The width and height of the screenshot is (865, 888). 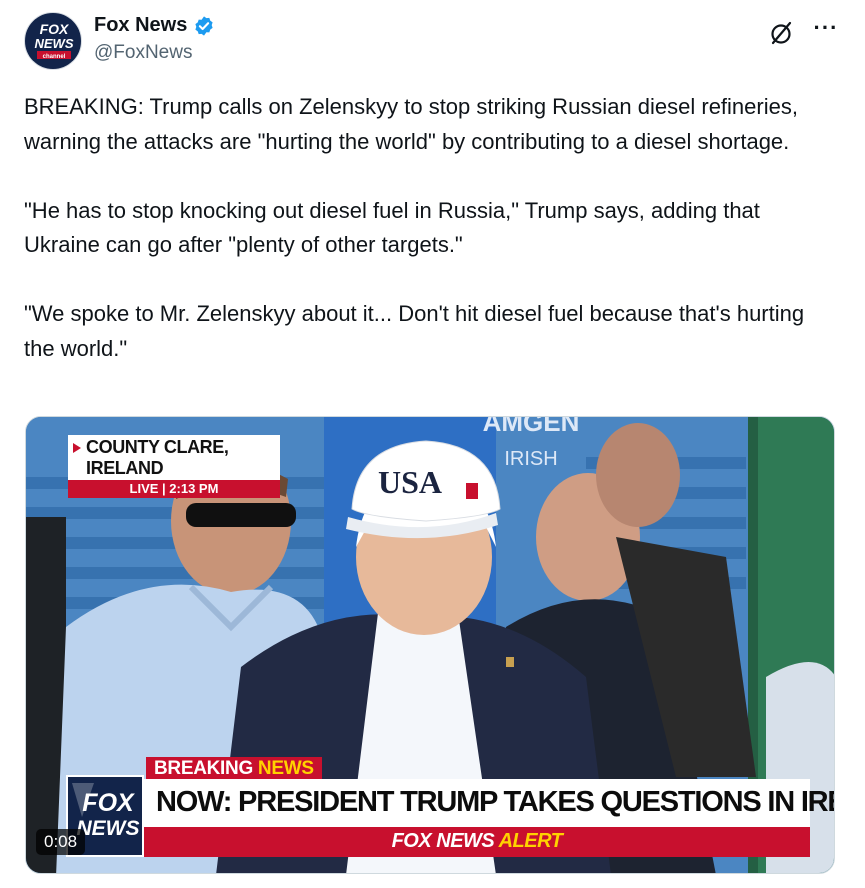 I want to click on avatar-fox-text: FOX, so click(x=55, y=29).